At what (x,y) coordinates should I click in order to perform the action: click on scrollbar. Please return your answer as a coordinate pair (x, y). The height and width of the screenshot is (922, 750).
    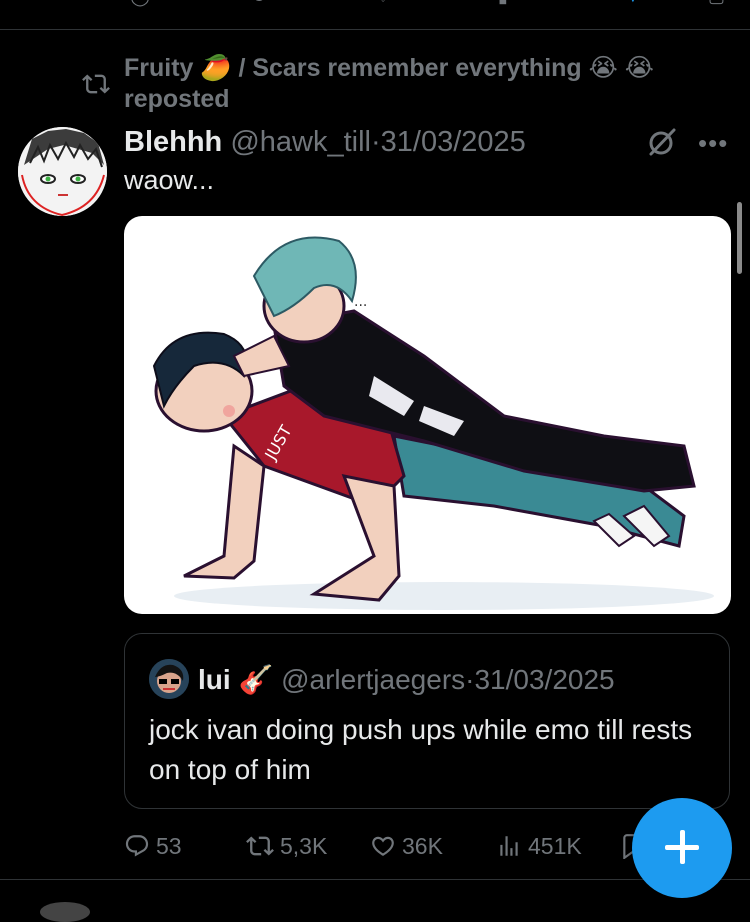
    Looking at the image, I should click on (739, 238).